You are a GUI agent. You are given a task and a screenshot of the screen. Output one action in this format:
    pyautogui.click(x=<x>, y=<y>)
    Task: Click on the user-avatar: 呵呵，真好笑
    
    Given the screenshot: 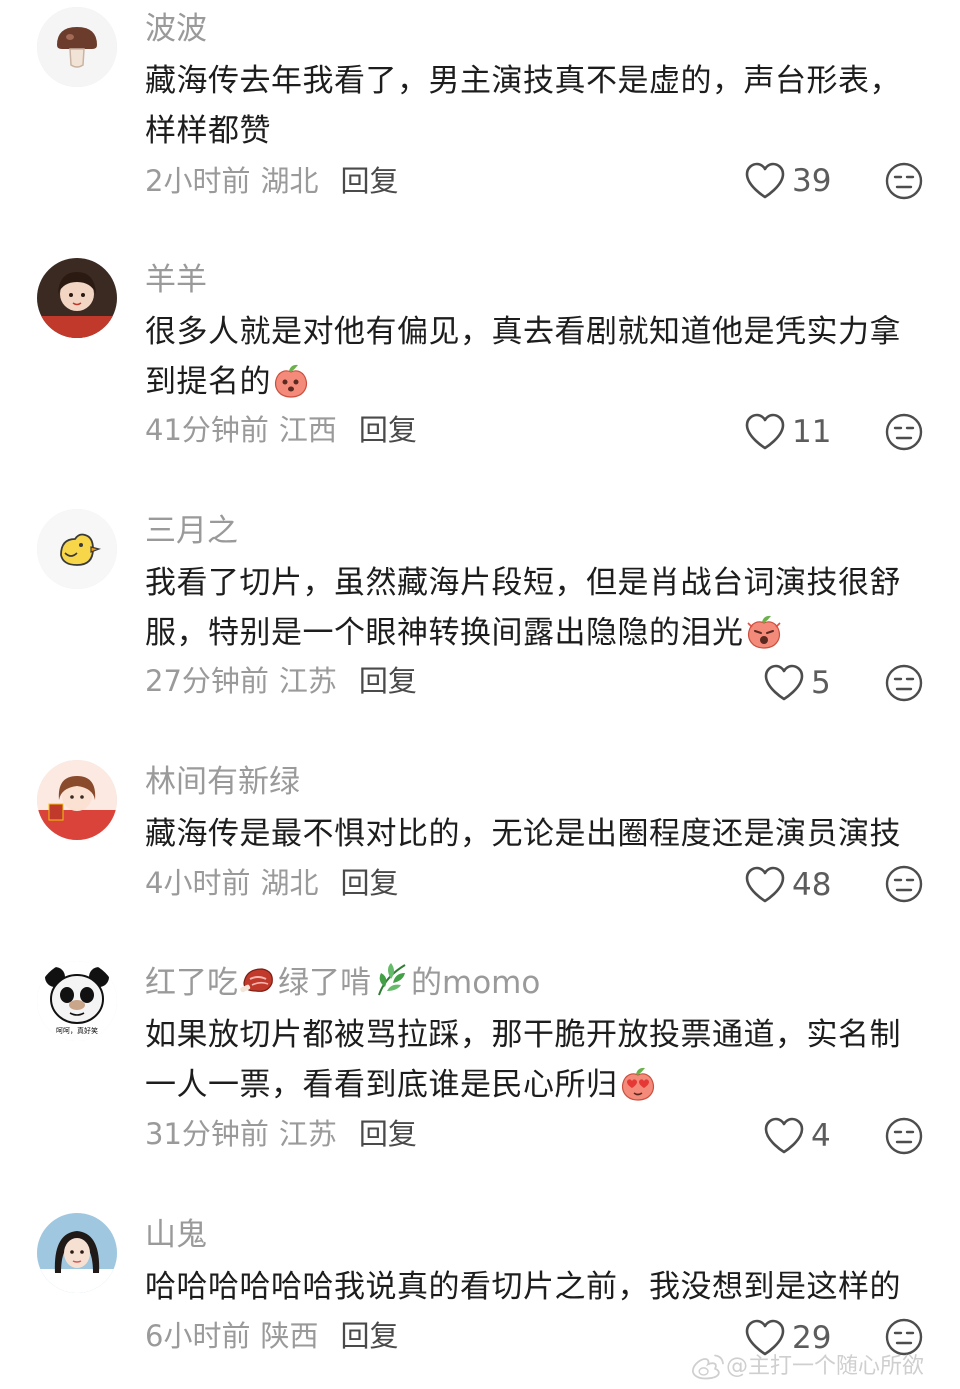 What is the action you would take?
    pyautogui.click(x=77, y=1001)
    